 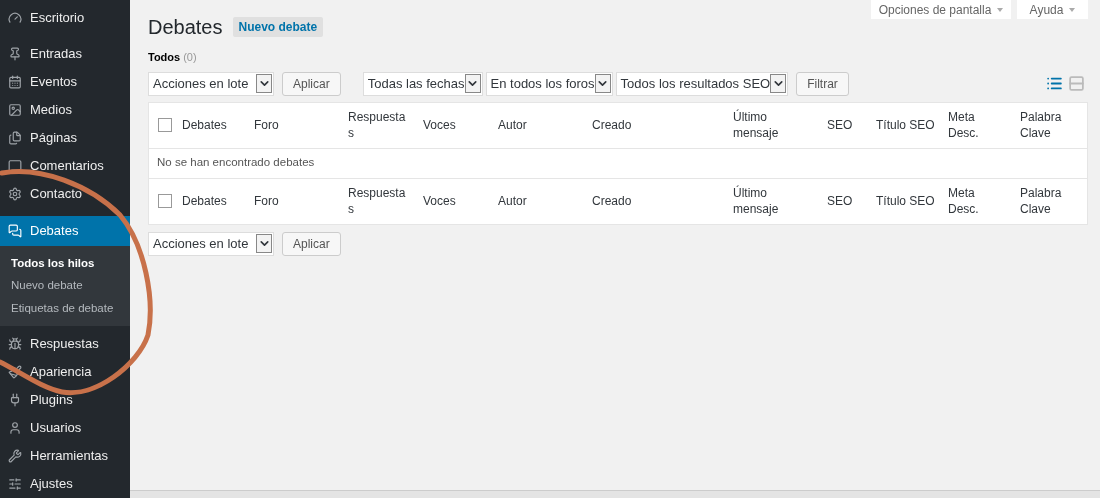 What do you see at coordinates (15, 82) in the screenshot?
I see `calendar-icon` at bounding box center [15, 82].